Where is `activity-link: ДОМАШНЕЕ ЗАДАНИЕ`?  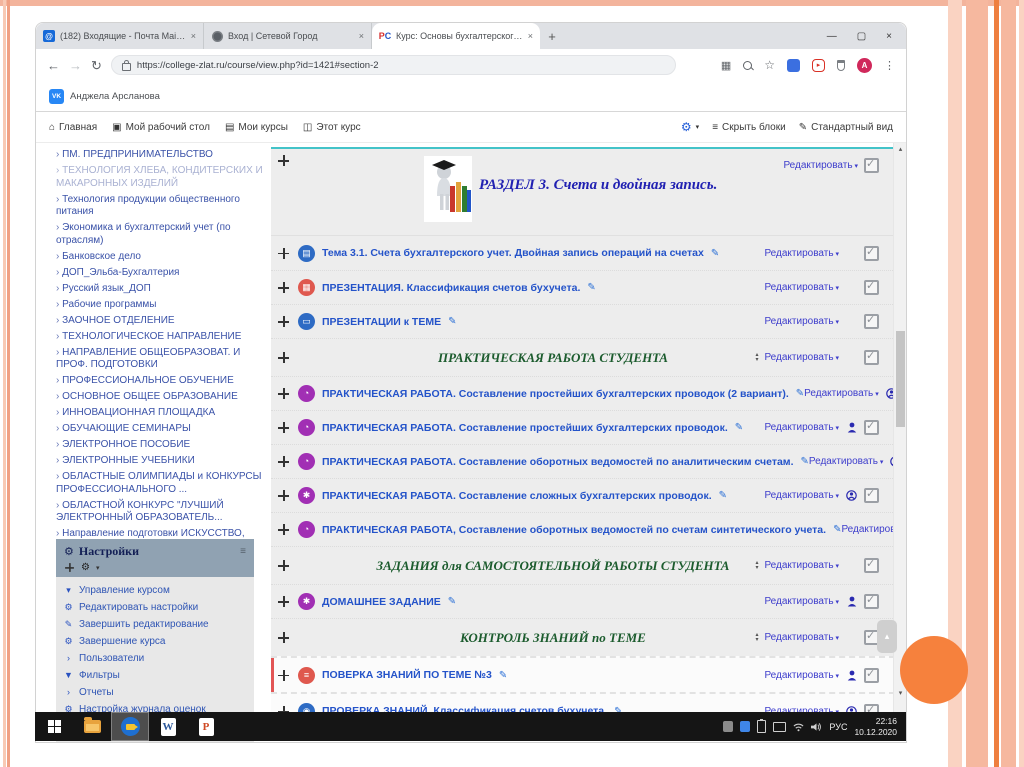
activity-link: ДОМАШНЕЕ ЗАДАНИЕ is located at coordinates (381, 602).